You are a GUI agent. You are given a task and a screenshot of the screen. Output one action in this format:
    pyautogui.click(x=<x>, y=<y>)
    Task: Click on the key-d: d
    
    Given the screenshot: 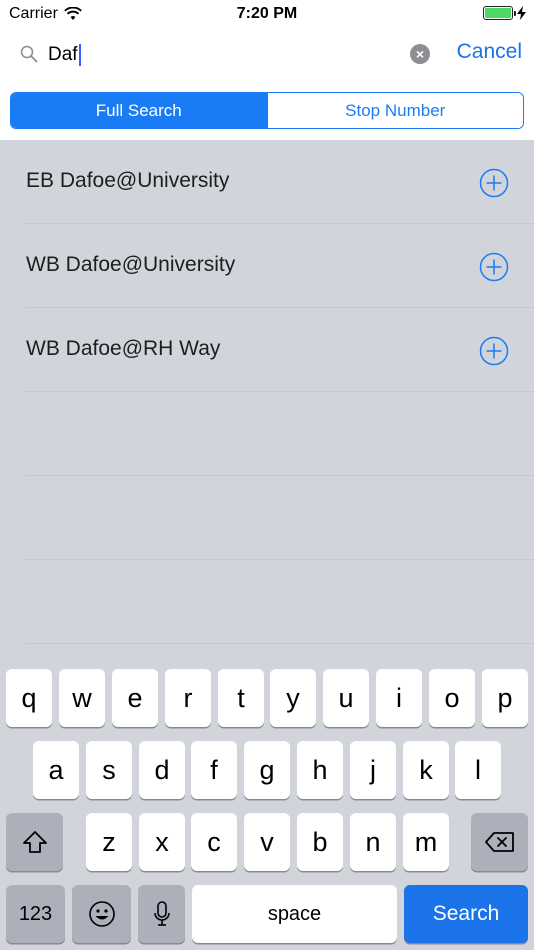 What is the action you would take?
    pyautogui.click(x=162, y=770)
    